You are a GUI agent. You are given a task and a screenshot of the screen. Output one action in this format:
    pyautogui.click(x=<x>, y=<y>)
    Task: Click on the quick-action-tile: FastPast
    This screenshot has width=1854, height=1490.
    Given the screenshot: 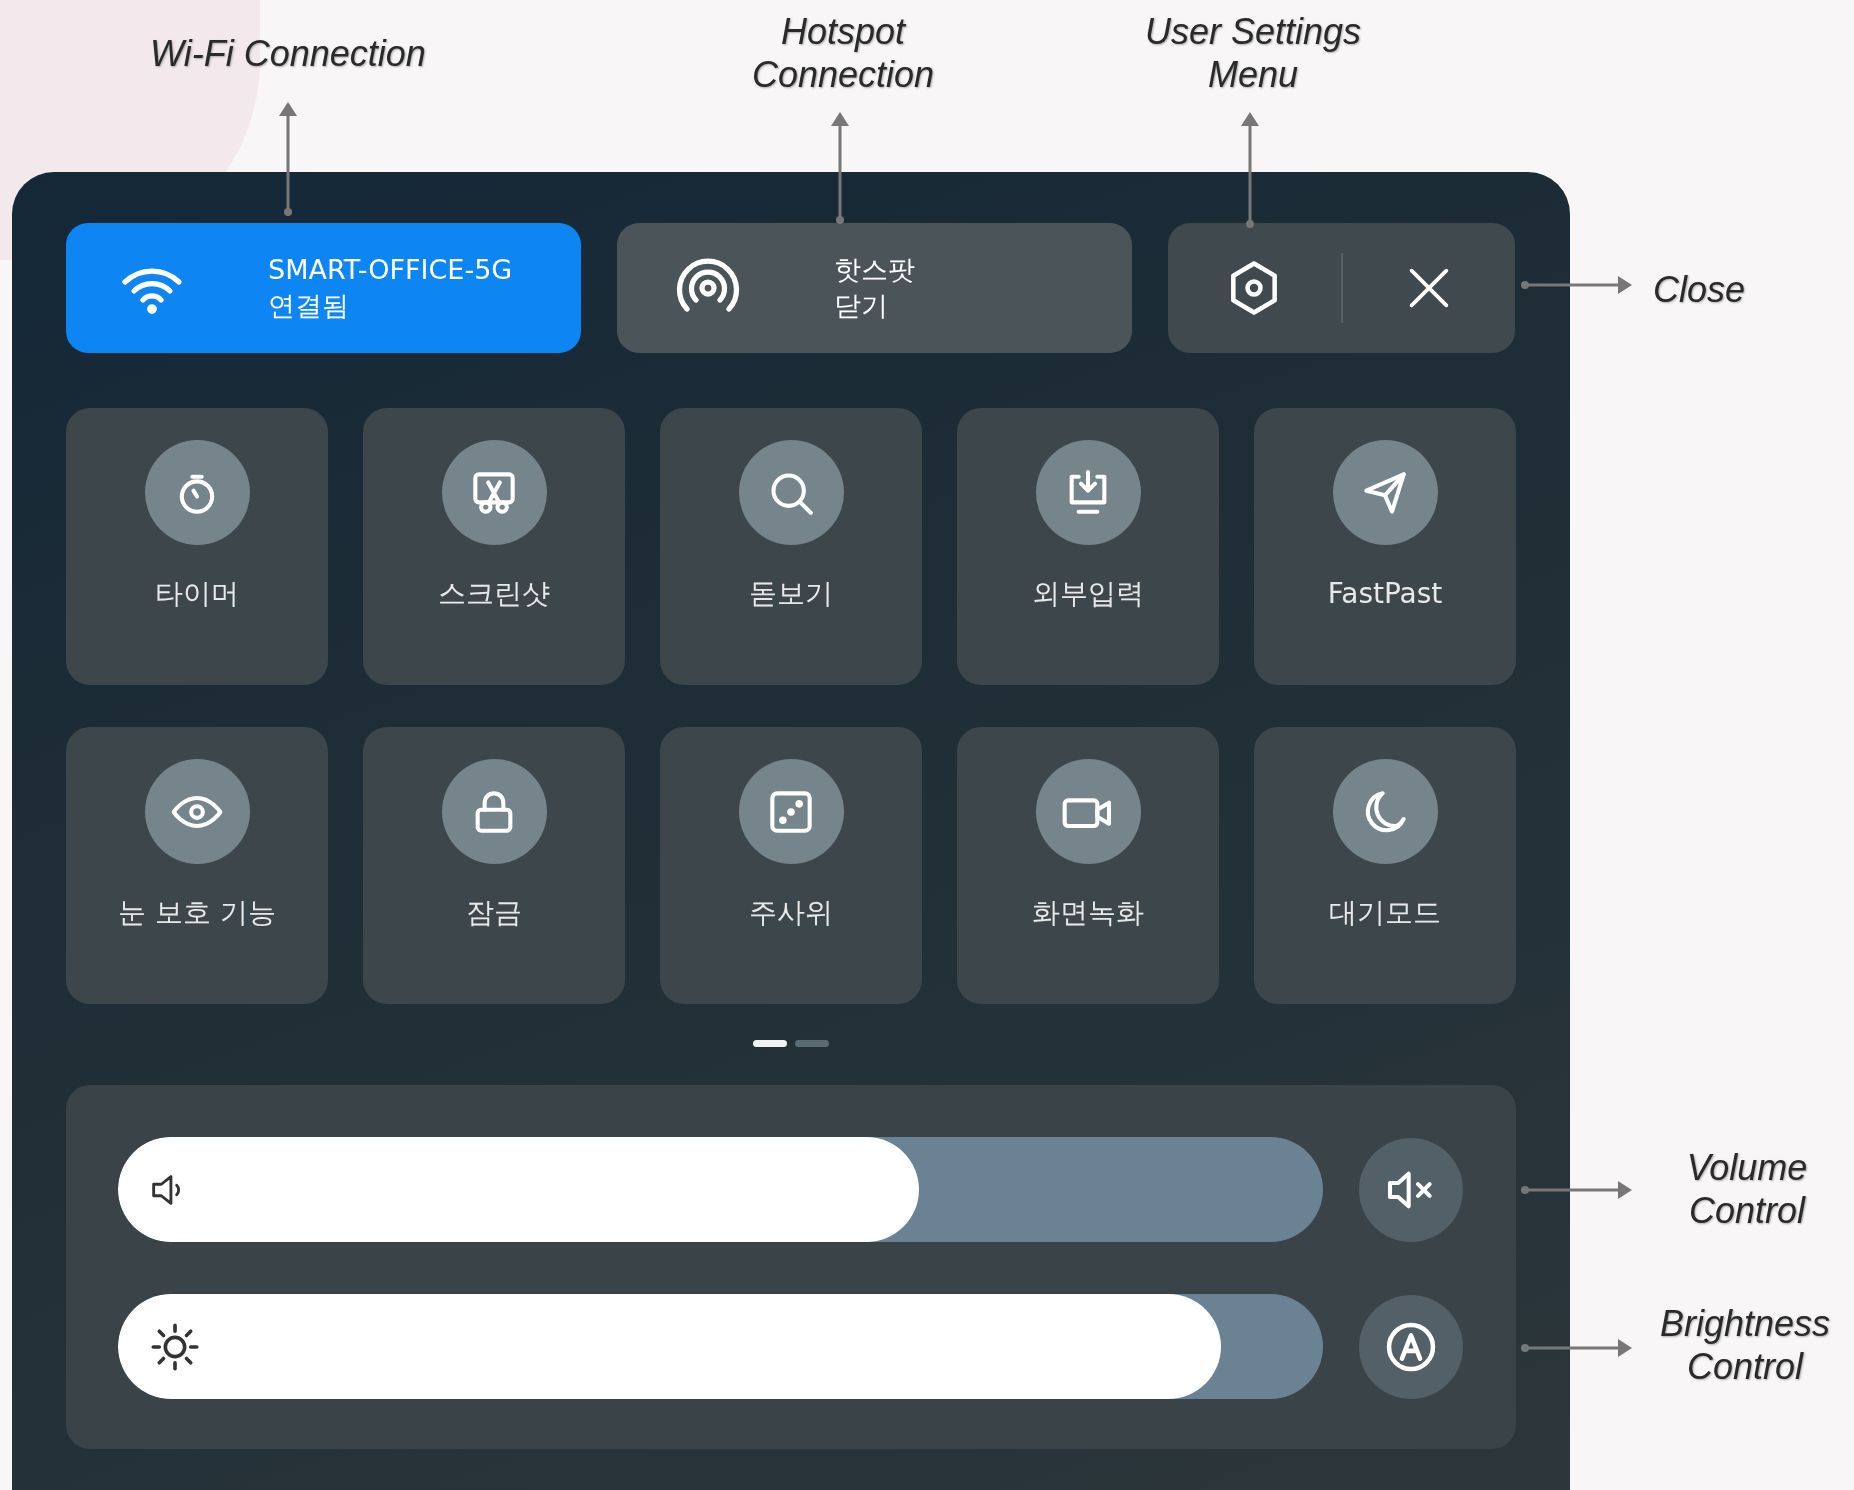 What is the action you would take?
    pyautogui.click(x=1385, y=546)
    